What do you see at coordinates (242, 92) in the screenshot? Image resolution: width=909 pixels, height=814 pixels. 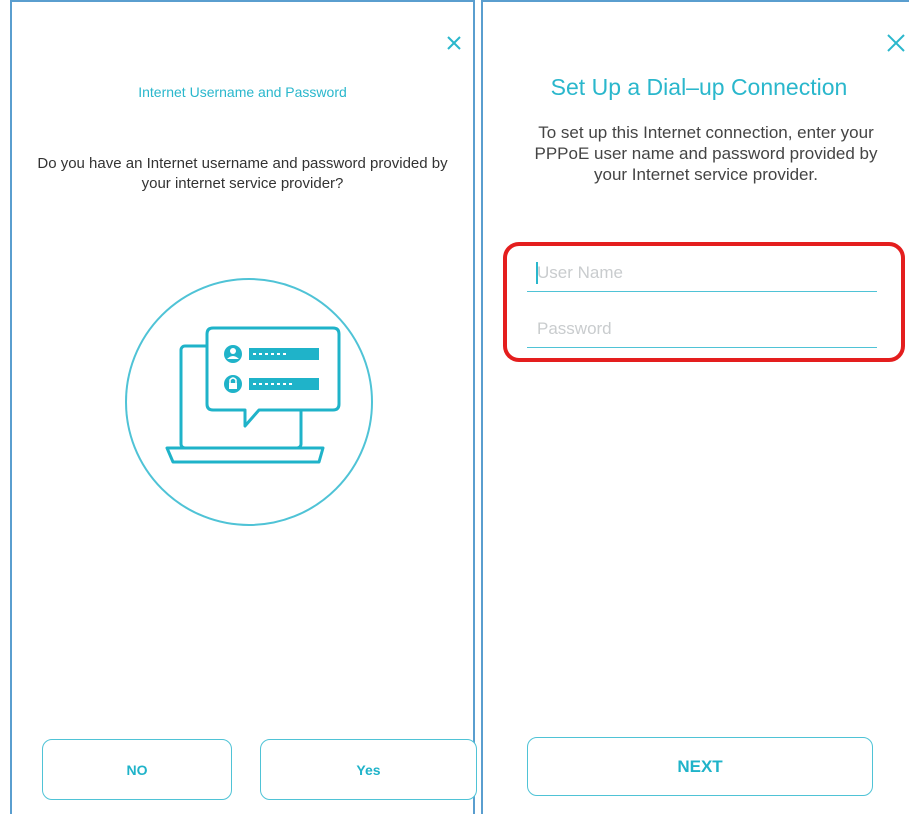 I see `page-title: Internet Username and Password` at bounding box center [242, 92].